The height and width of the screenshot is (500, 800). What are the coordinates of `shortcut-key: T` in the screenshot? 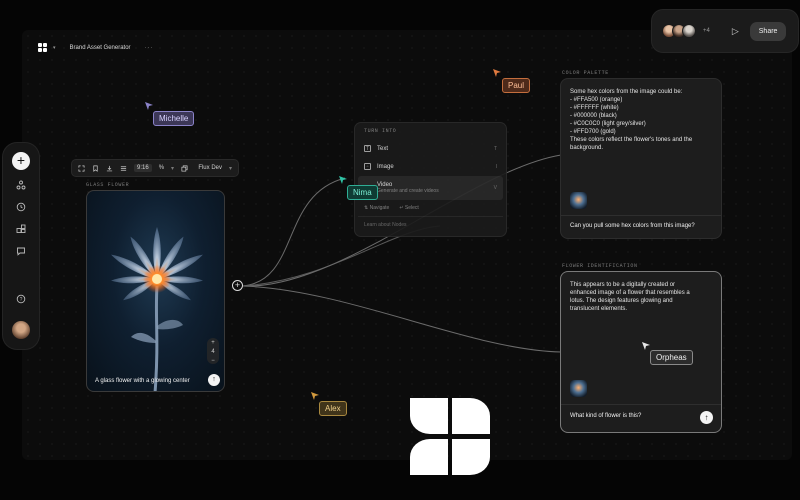 It's located at (495, 148).